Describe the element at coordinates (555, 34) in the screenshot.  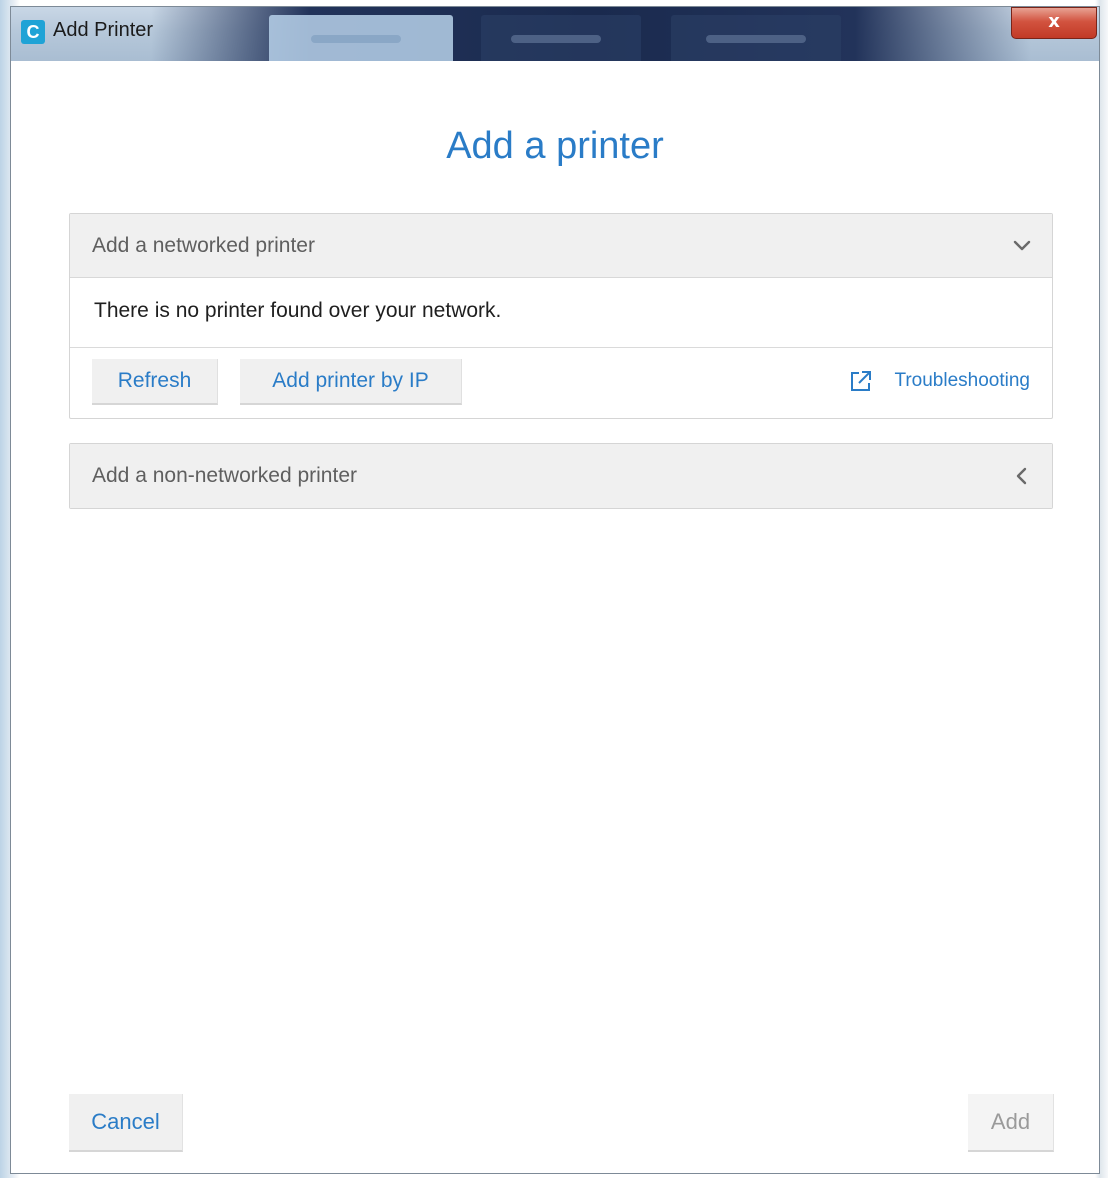
I see `title-bar: C Add Printer x` at that location.